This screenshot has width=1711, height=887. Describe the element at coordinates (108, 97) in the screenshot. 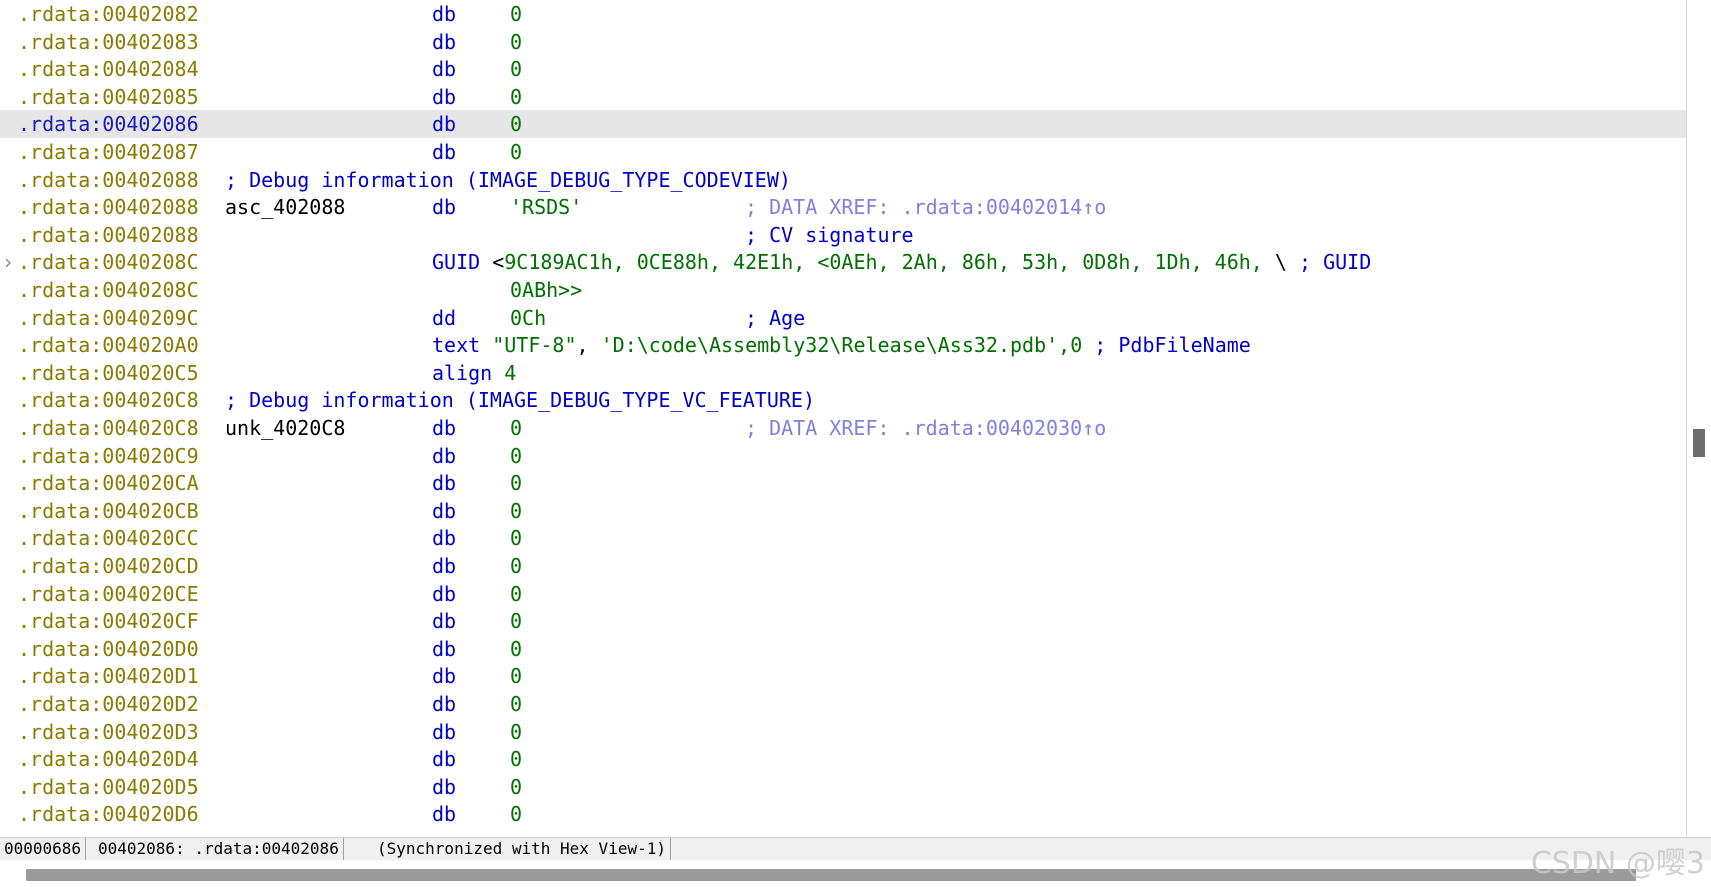

I see `line-address: .rdata:00402085` at that location.